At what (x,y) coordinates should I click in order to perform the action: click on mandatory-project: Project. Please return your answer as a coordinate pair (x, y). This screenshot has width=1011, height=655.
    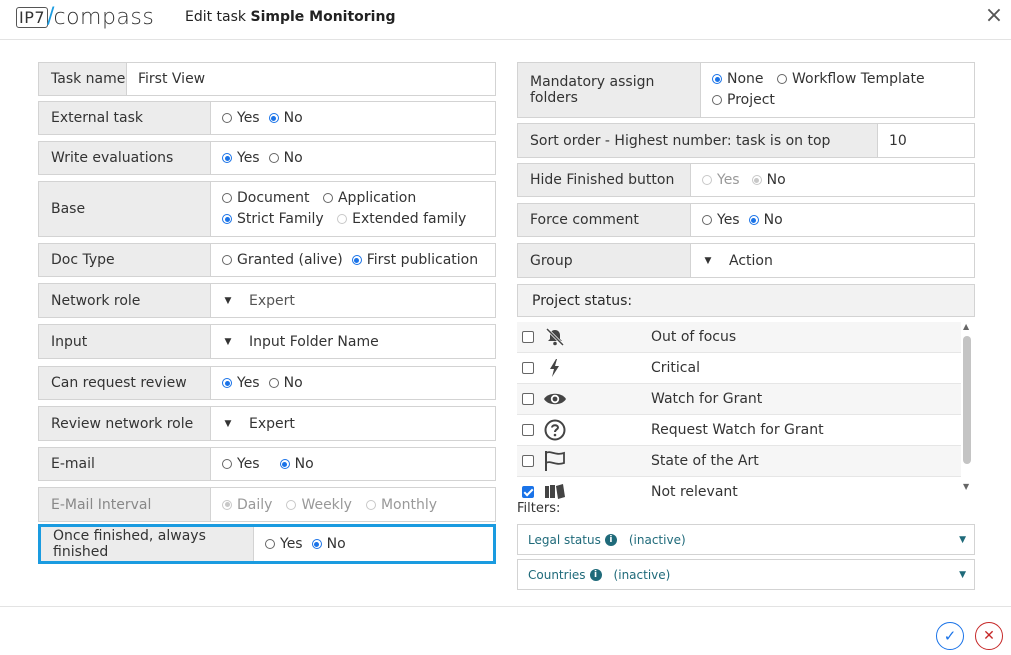
    Looking at the image, I should click on (743, 100).